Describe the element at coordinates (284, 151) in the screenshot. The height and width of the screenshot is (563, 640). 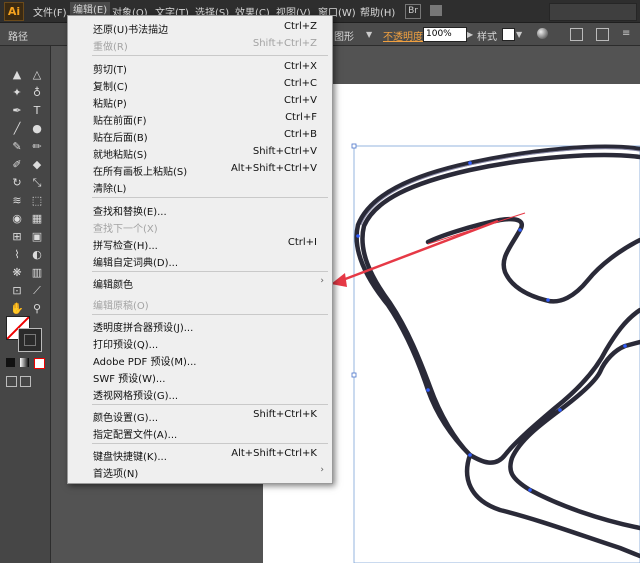
I see `shortcut-paste-in-place: Shift+Ctrl+V` at that location.